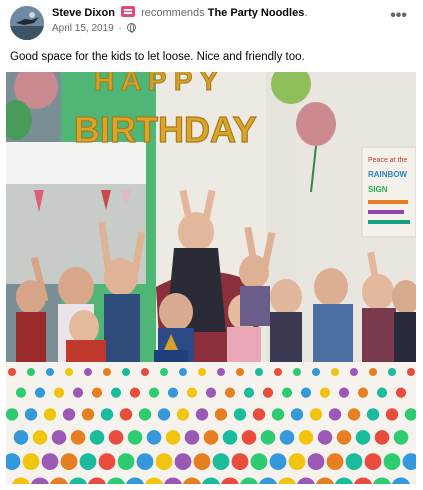 Image resolution: width=423 pixels, height=490 pixels. I want to click on globe-icon, so click(131, 28).